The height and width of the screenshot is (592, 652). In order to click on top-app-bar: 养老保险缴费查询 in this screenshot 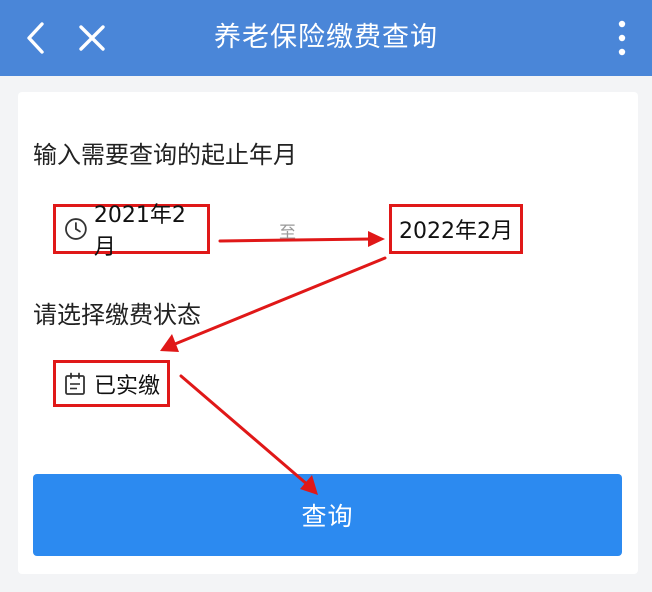, I will do `click(326, 38)`.